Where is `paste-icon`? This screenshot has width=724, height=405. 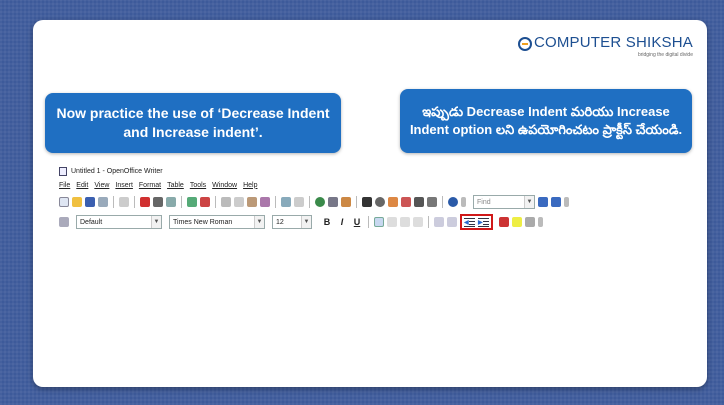 paste-icon is located at coordinates (252, 202).